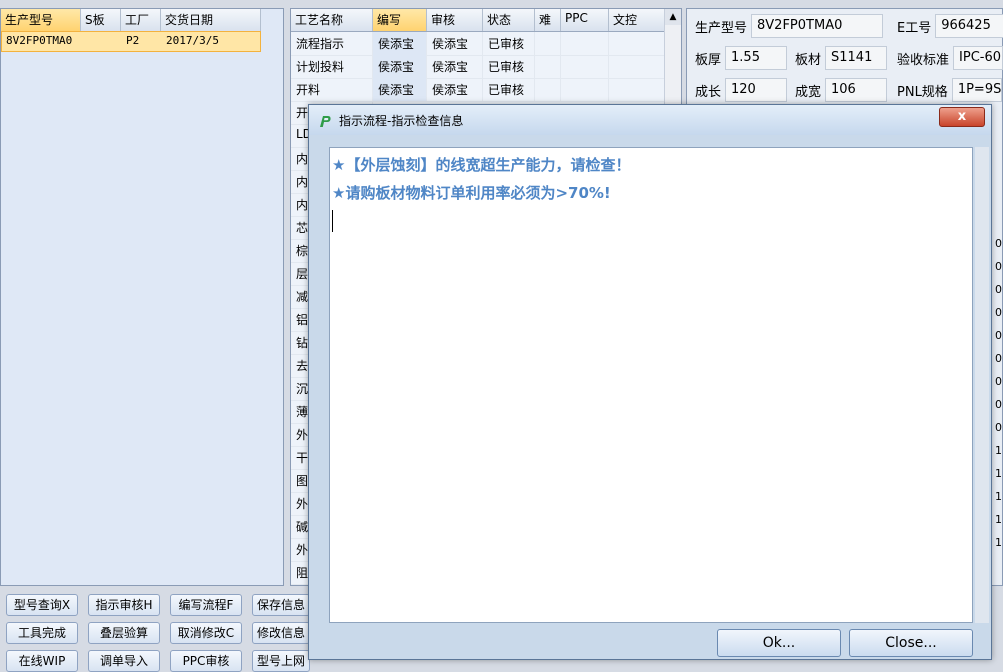 Image resolution: width=1003 pixels, height=672 pixels. What do you see at coordinates (856, 58) in the screenshot?
I see `material-value: S1141` at bounding box center [856, 58].